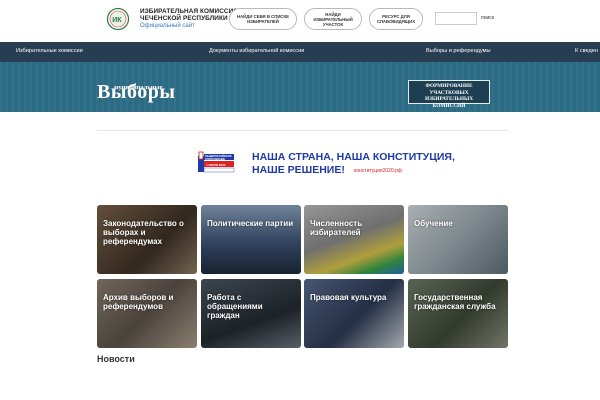  I want to click on tile-label: Государственная гражданская служба, so click(455, 302).